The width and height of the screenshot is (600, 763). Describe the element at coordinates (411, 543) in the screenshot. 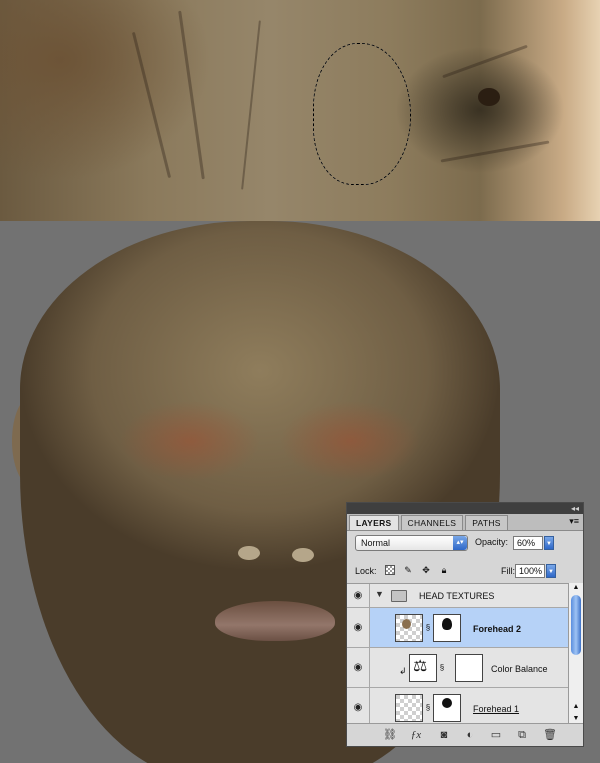

I see `blend-mode-select: Normal ▴▾` at that location.